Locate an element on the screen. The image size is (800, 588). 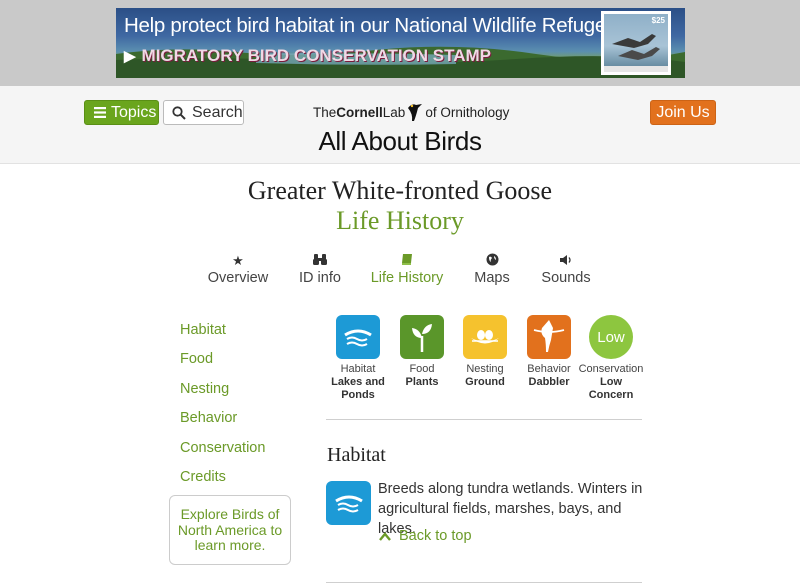
fact-food: Food Plants is located at coordinates (422, 352).